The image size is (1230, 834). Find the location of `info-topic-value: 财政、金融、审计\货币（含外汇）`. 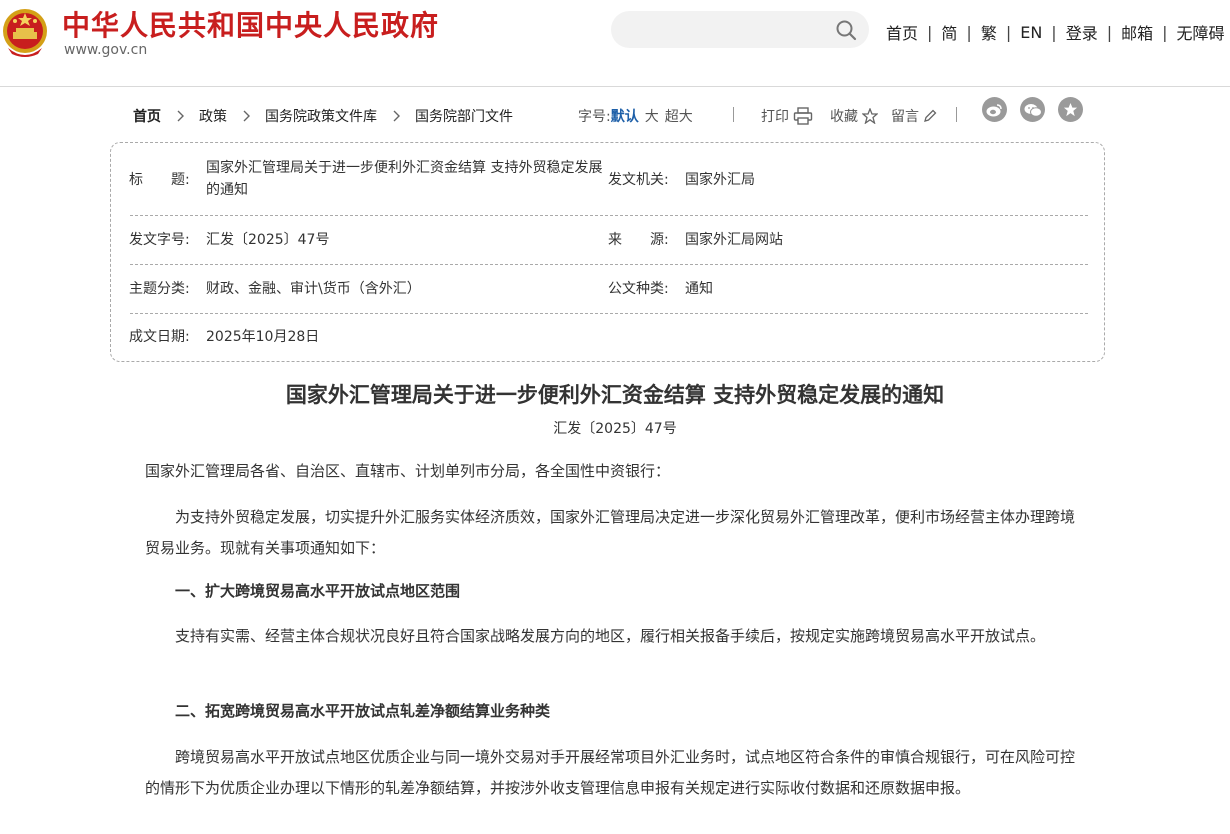

info-topic-value: 财政、金融、审计\货币（含外汇） is located at coordinates (313, 289).